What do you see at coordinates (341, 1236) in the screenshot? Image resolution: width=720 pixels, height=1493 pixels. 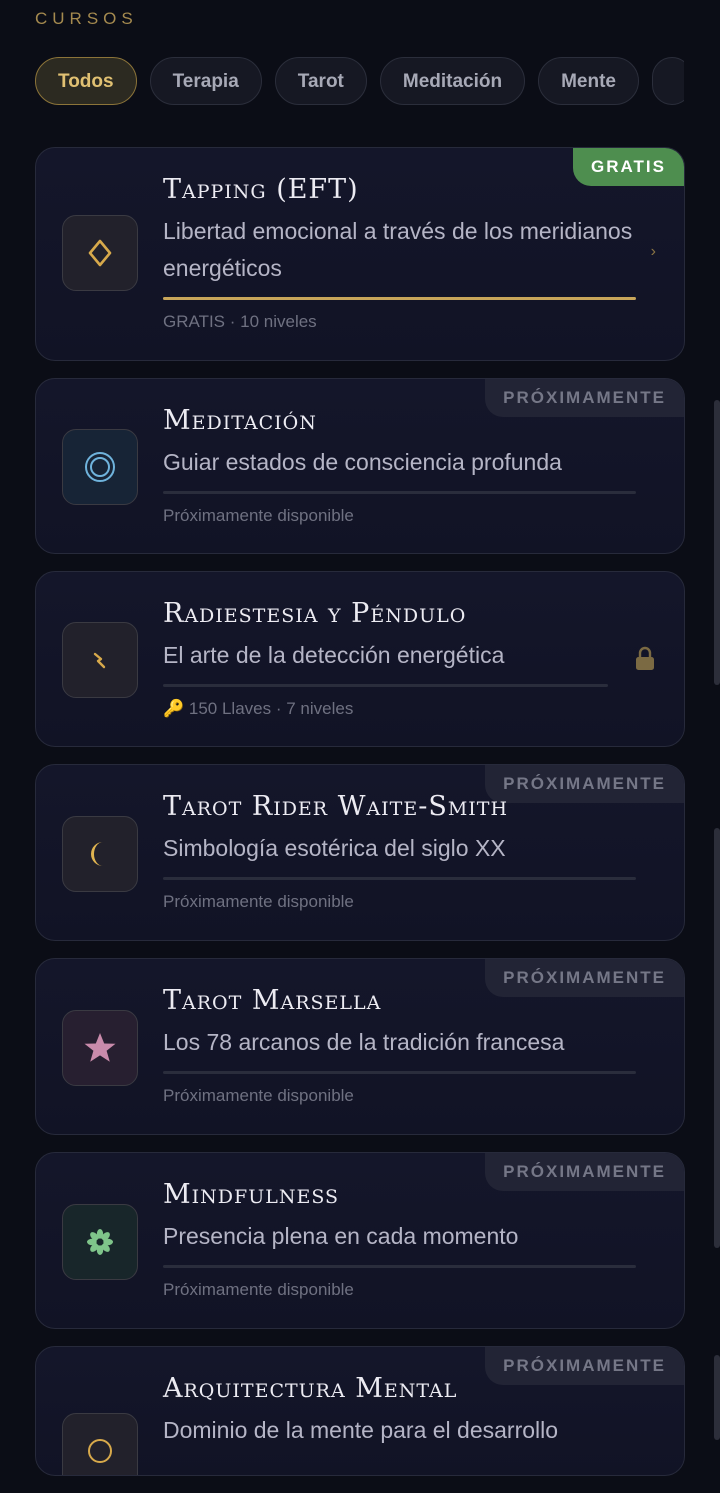 I see `course-subtitle: Presencia plena en cada momento` at bounding box center [341, 1236].